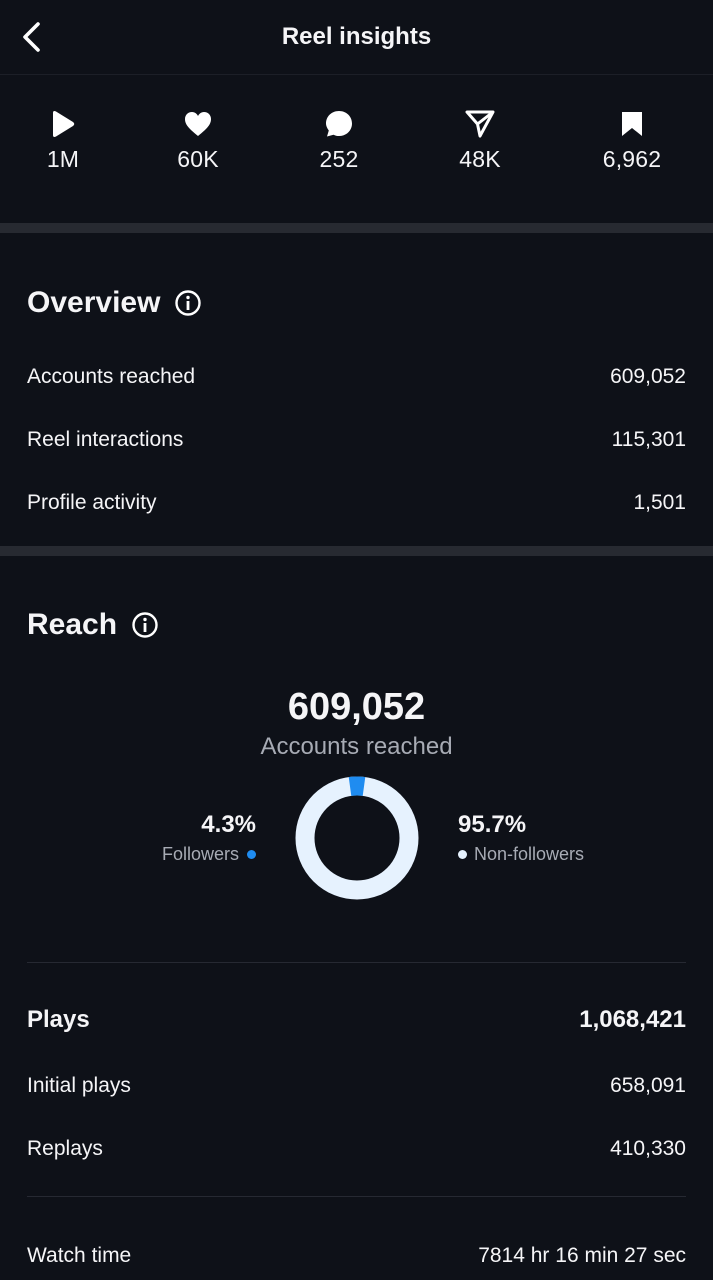 The image size is (713, 1280). Describe the element at coordinates (79, 1255) in the screenshot. I see `watch-time-label: Watch time` at that location.